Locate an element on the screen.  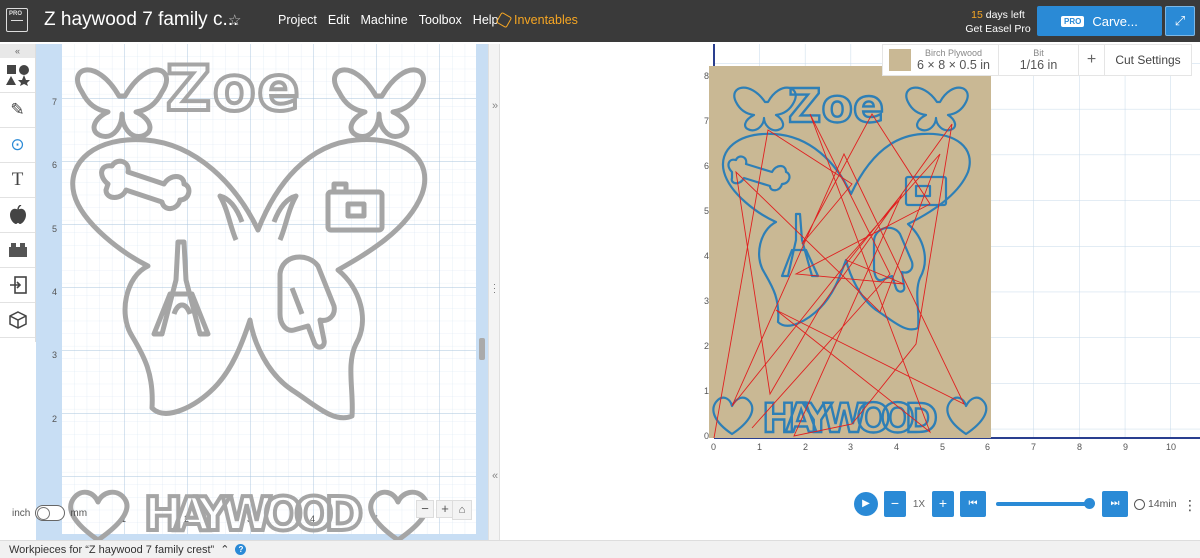
design-scrollbar is located at coordinates (482, 349).